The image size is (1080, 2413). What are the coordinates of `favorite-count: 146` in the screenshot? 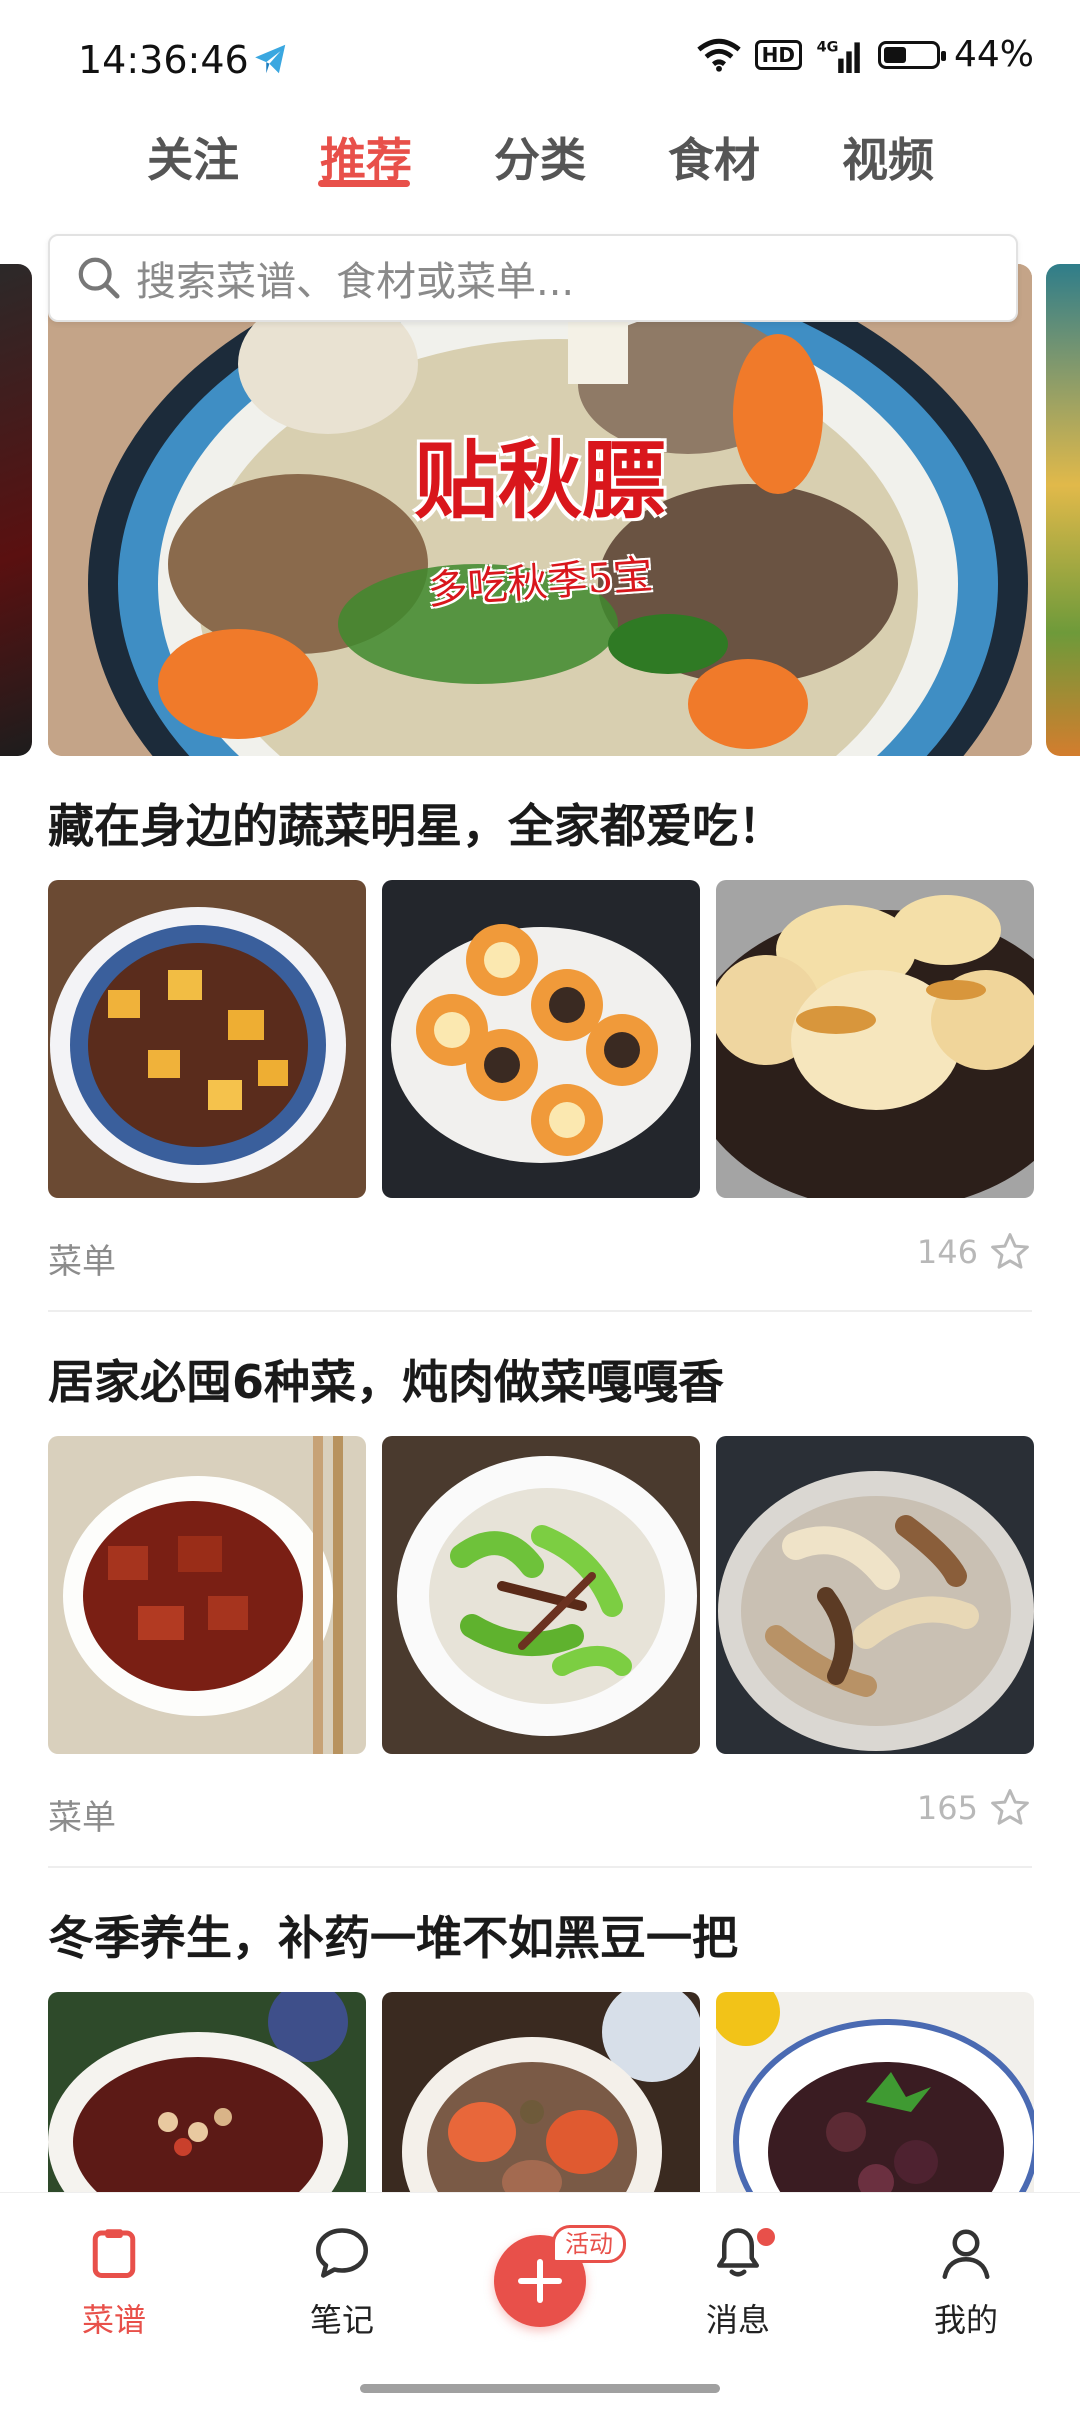 It's located at (947, 1252).